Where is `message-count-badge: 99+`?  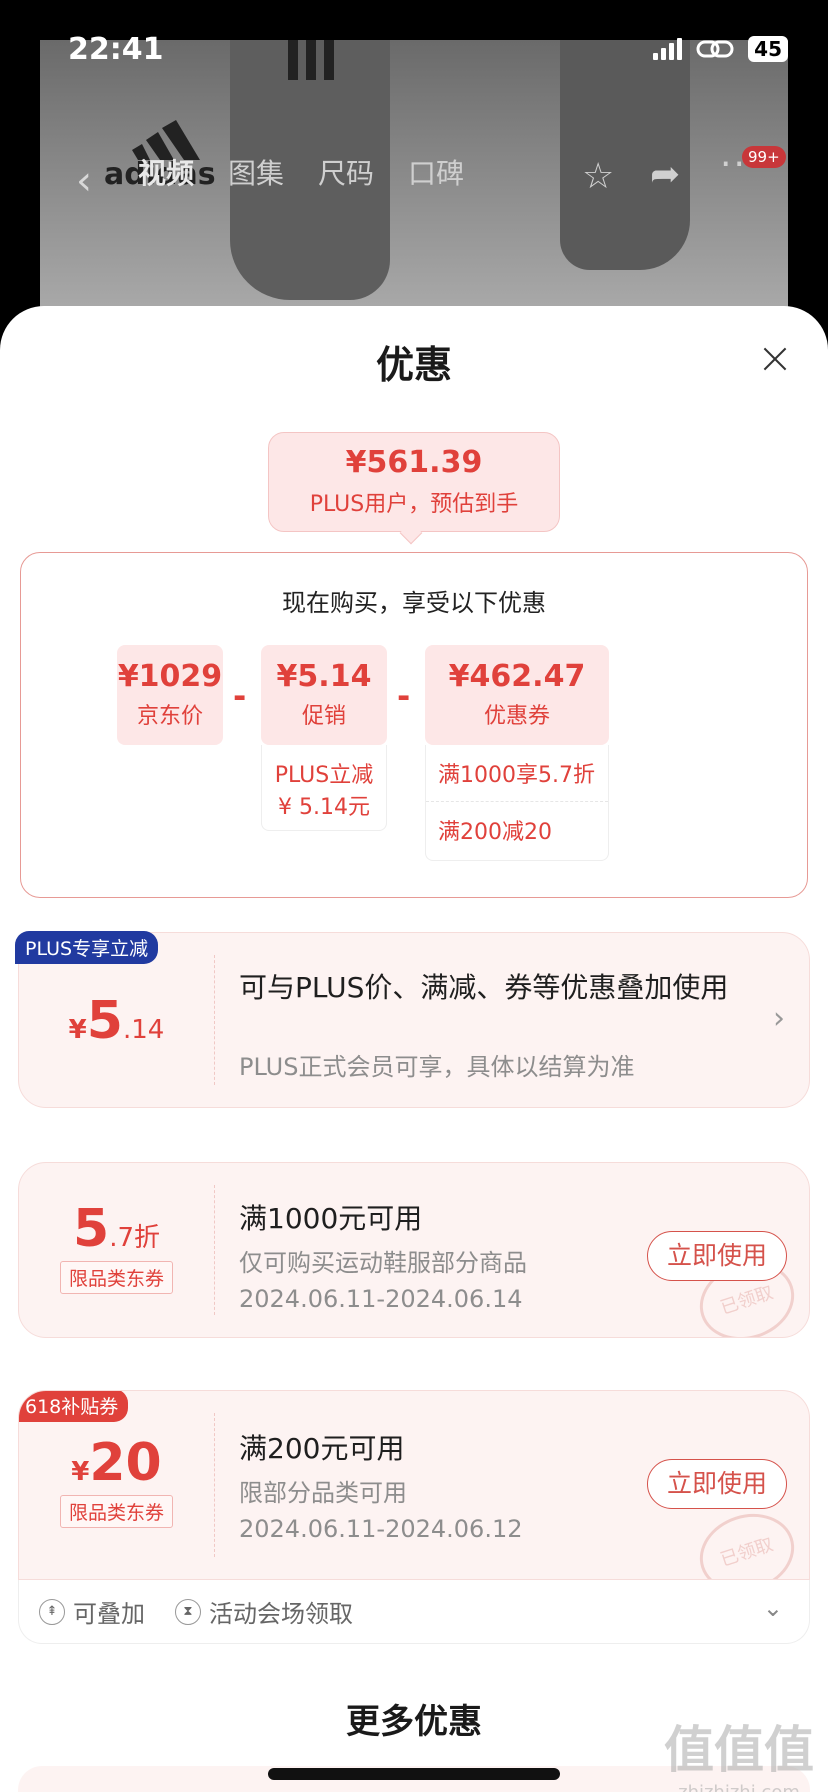
message-count-badge: 99+ is located at coordinates (764, 157).